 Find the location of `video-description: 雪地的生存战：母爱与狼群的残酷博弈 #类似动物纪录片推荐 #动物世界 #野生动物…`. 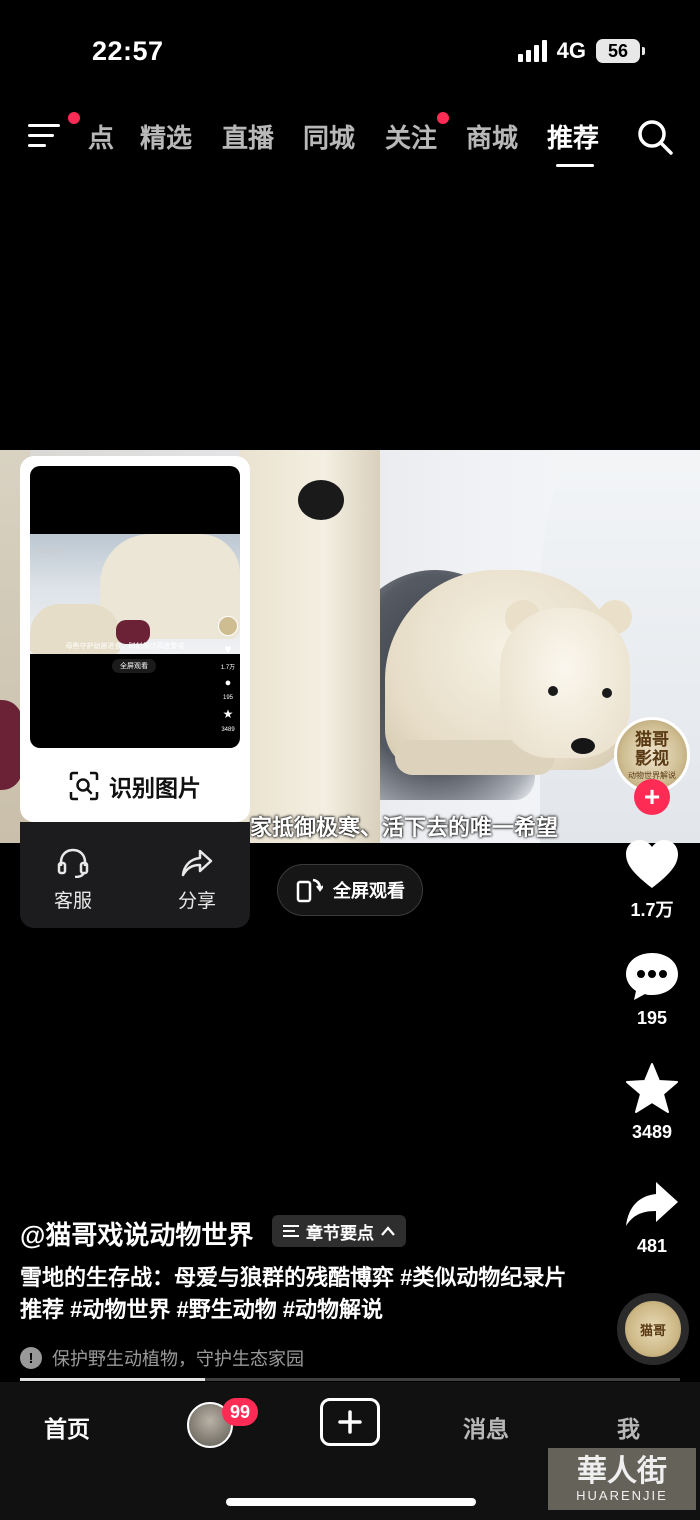

video-description: 雪地的生存战：母爱与狼群的残酷博弈 #类似动物纪录片推荐 #动物世界 #野生动物… is located at coordinates (293, 1293).